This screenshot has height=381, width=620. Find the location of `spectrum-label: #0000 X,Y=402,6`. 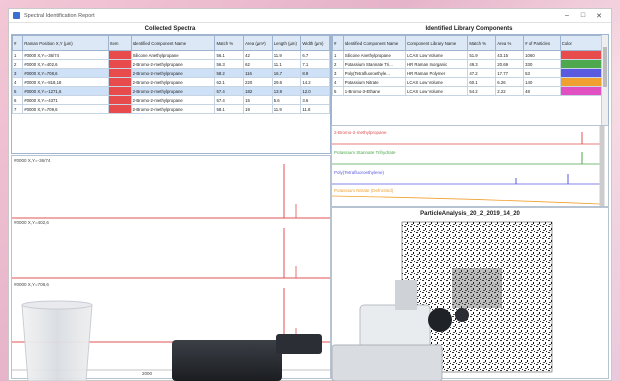

spectrum-label: #0000 X,Y=402,6 is located at coordinates (31, 222).